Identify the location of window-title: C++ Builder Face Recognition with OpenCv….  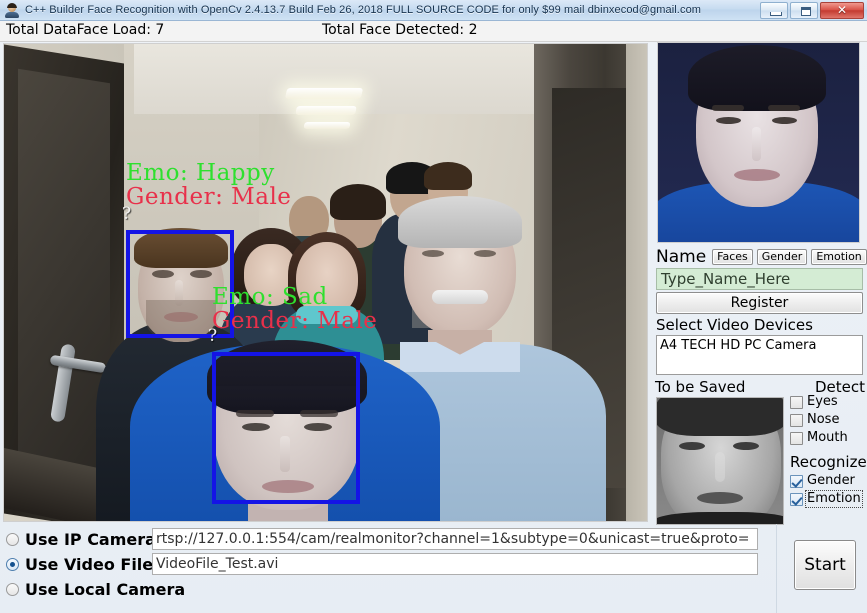
(363, 10).